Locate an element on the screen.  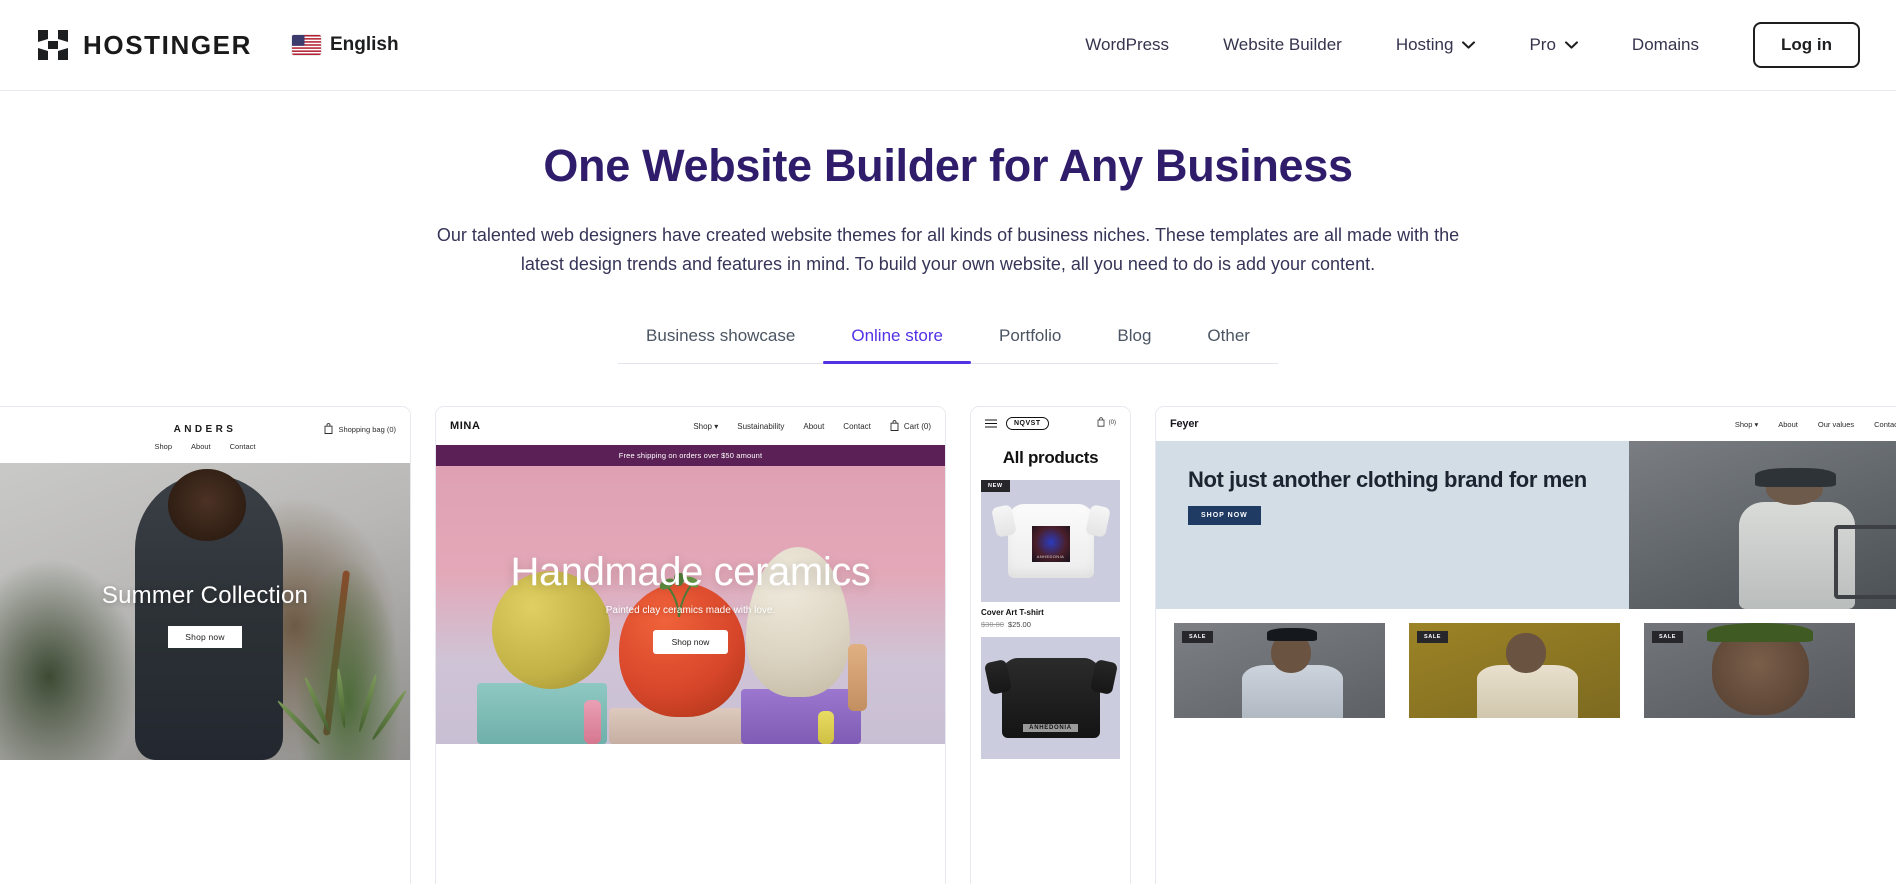
anders-model-hair is located at coordinates (207, 505).